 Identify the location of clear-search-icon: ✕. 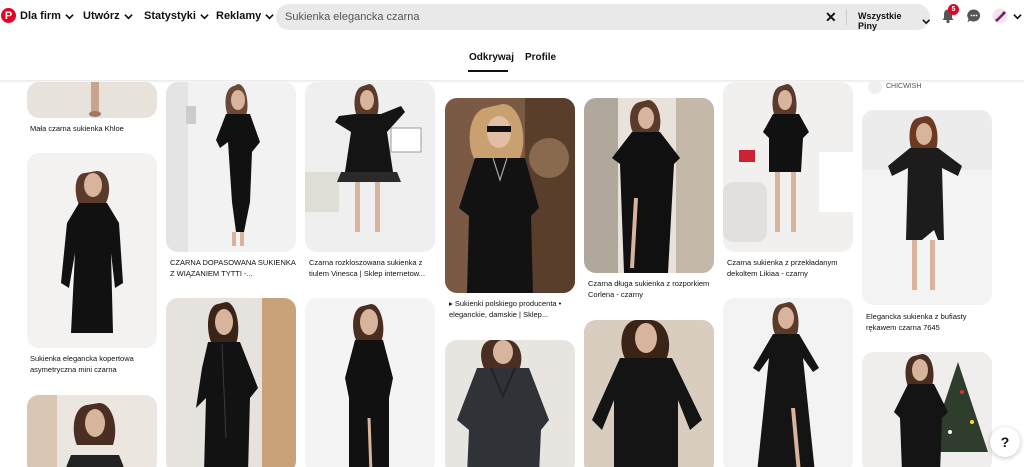
(831, 17).